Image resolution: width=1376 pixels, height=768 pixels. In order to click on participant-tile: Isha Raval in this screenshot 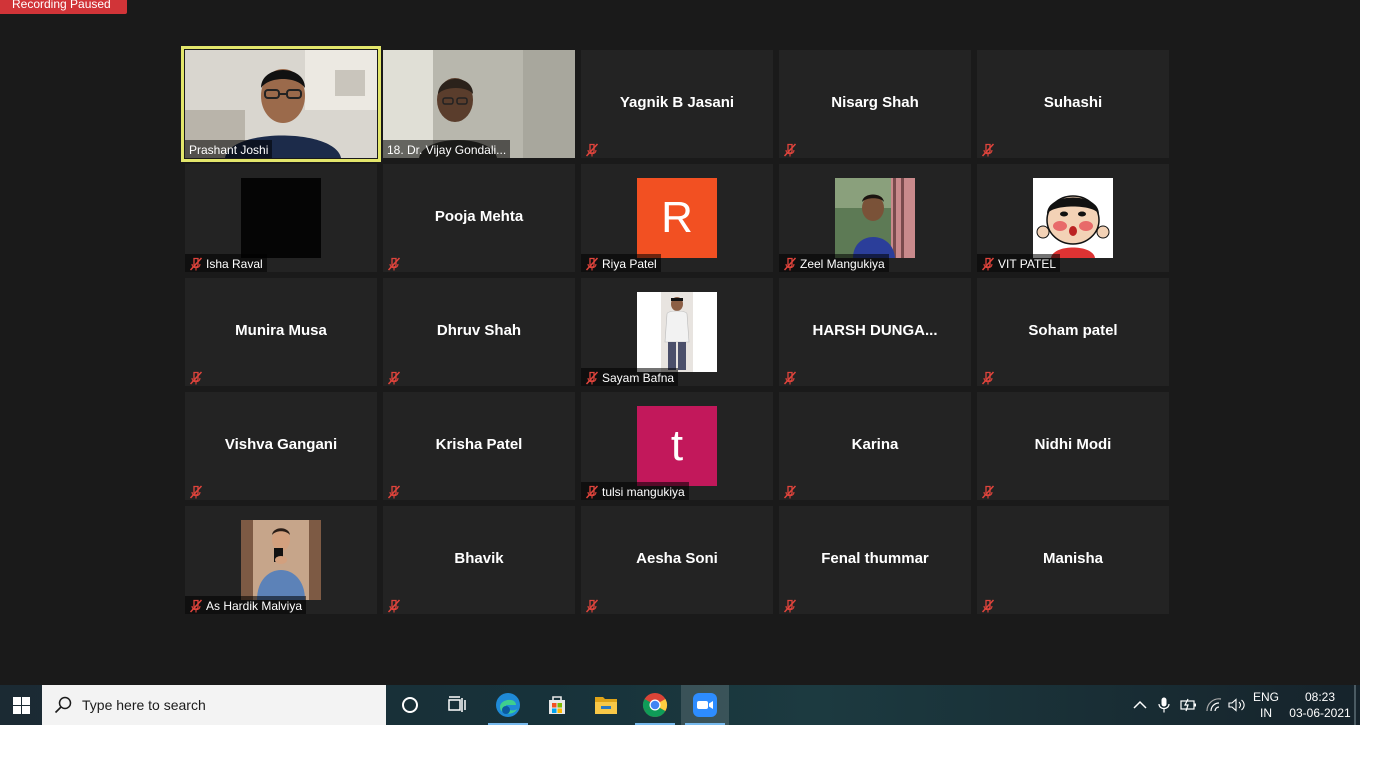, I will do `click(281, 218)`.